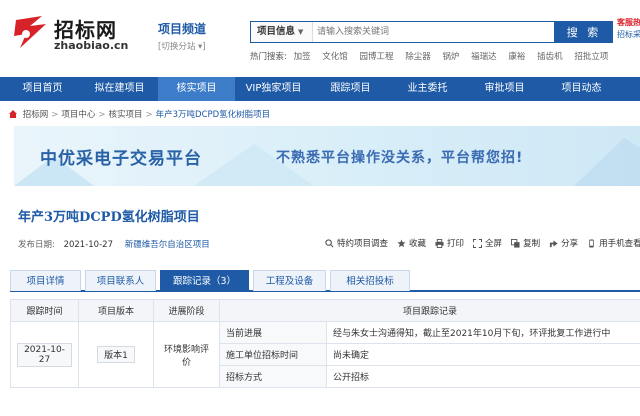  What do you see at coordinates (213, 115) in the screenshot?
I see `breadcrumb-current: 年产3万吨DCPD氢化树脂项目` at bounding box center [213, 115].